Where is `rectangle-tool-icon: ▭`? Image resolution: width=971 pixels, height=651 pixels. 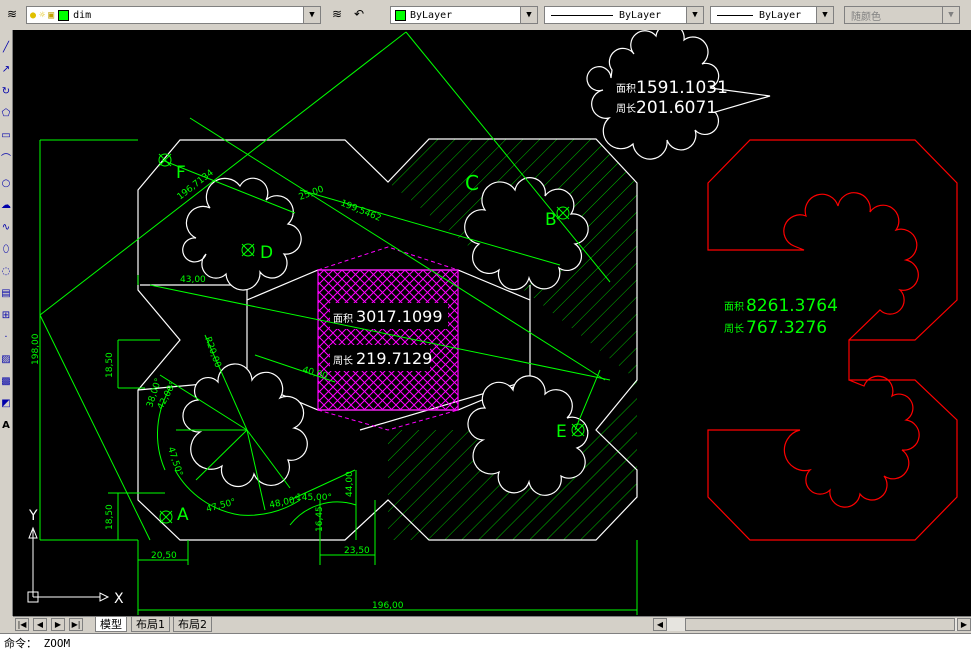 rectangle-tool-icon: ▭ is located at coordinates (6, 135).